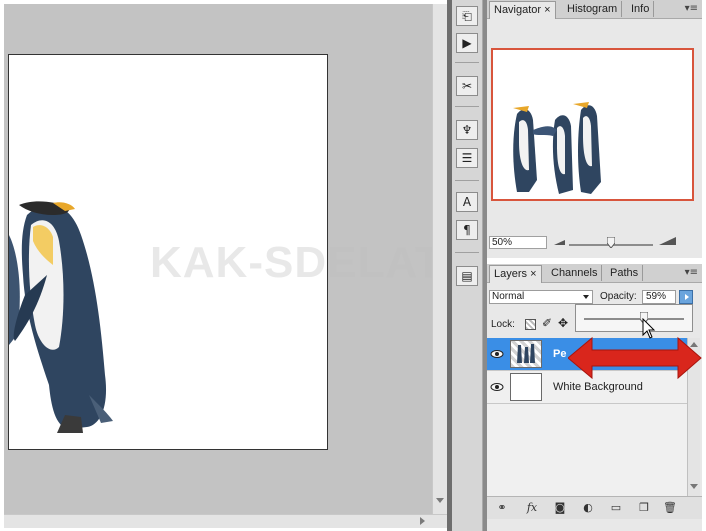 The height and width of the screenshot is (531, 706). What do you see at coordinates (668, 241) in the screenshot?
I see `zoom-in-icon` at bounding box center [668, 241].